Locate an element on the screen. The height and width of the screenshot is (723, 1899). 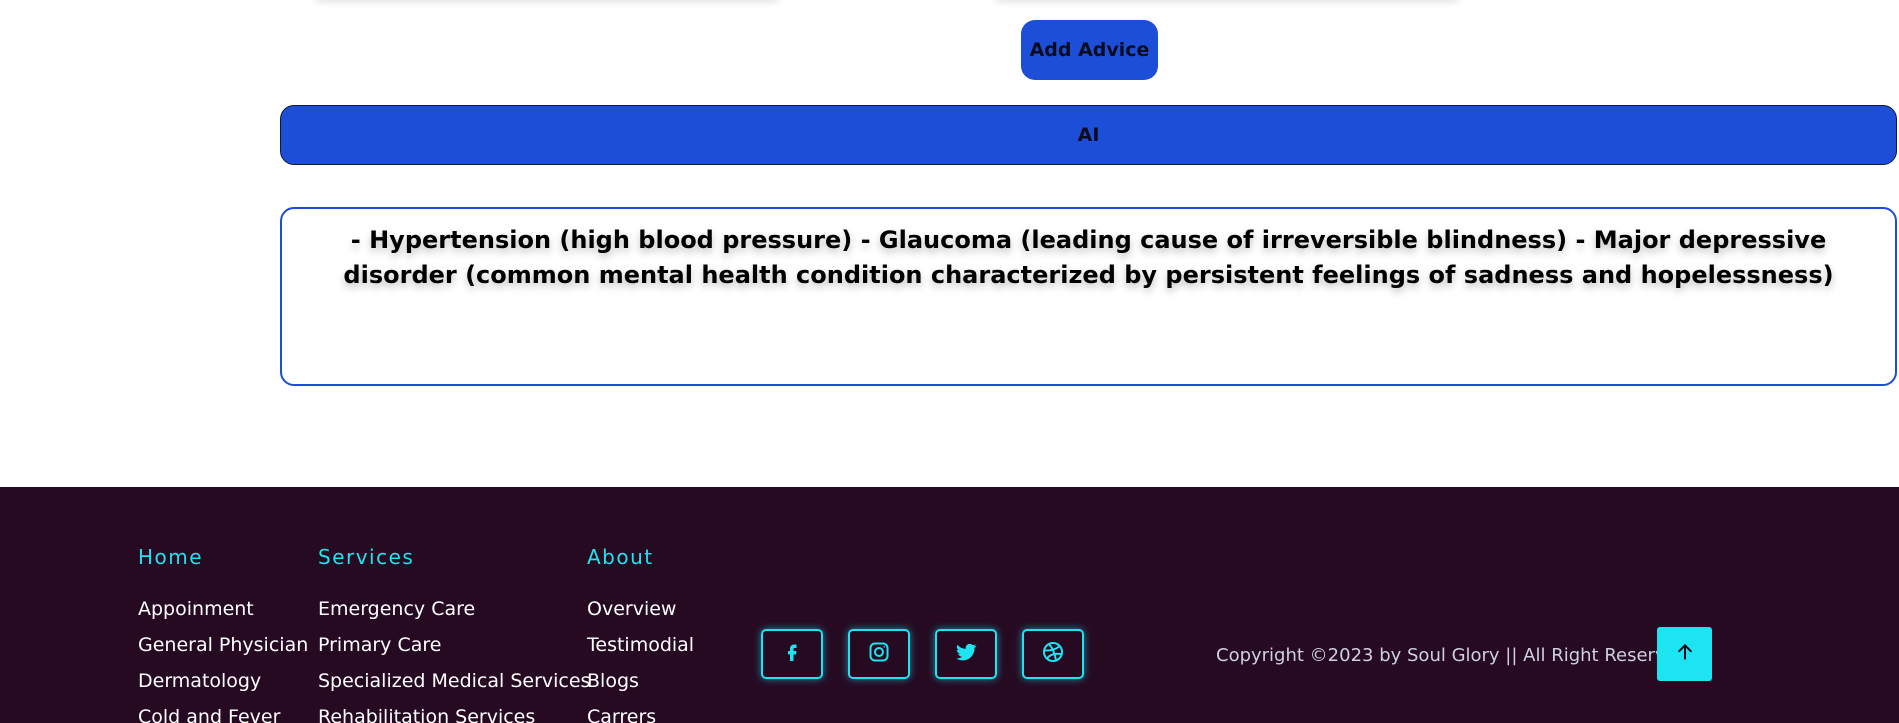
footer-link-rehabilitation: Rehabilitation Services is located at coordinates (454, 711).